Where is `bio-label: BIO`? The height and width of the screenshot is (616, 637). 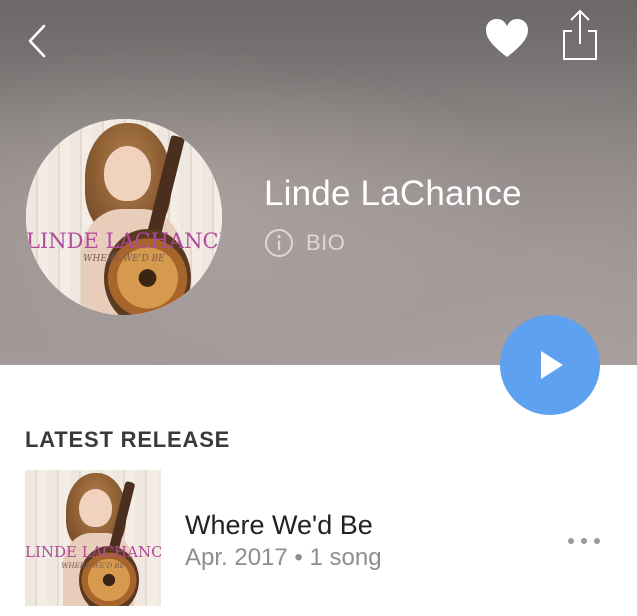 bio-label: BIO is located at coordinates (326, 242).